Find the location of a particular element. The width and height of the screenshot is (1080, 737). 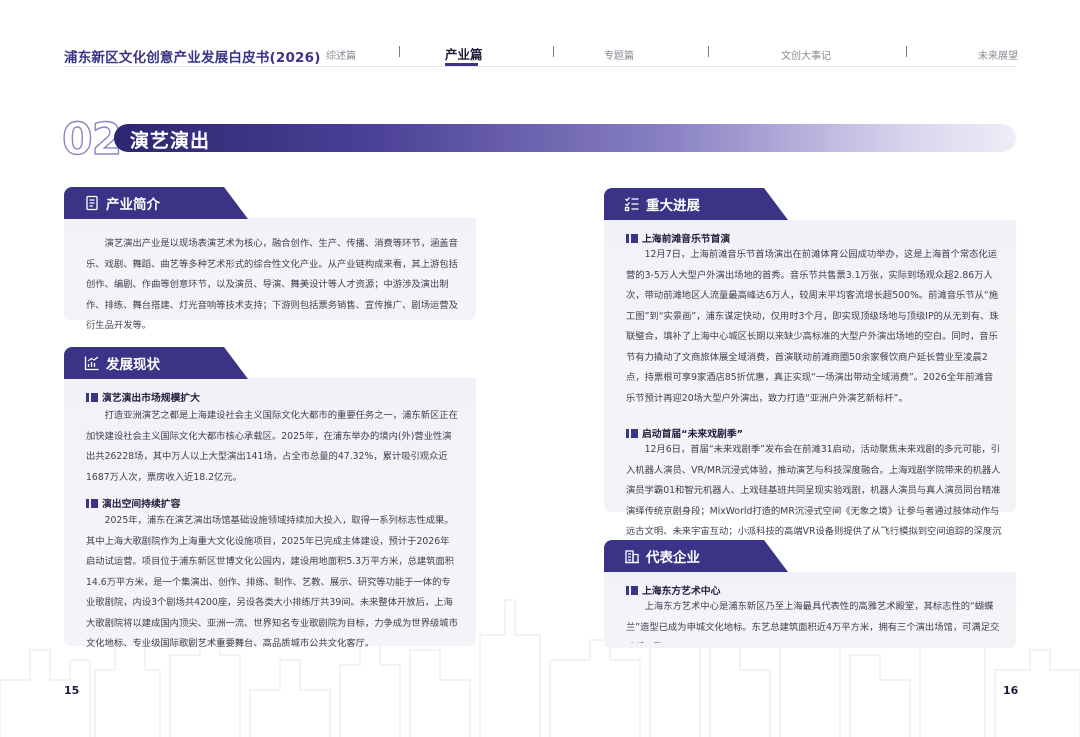

progress-tab-label: 重大进展 is located at coordinates (673, 206).